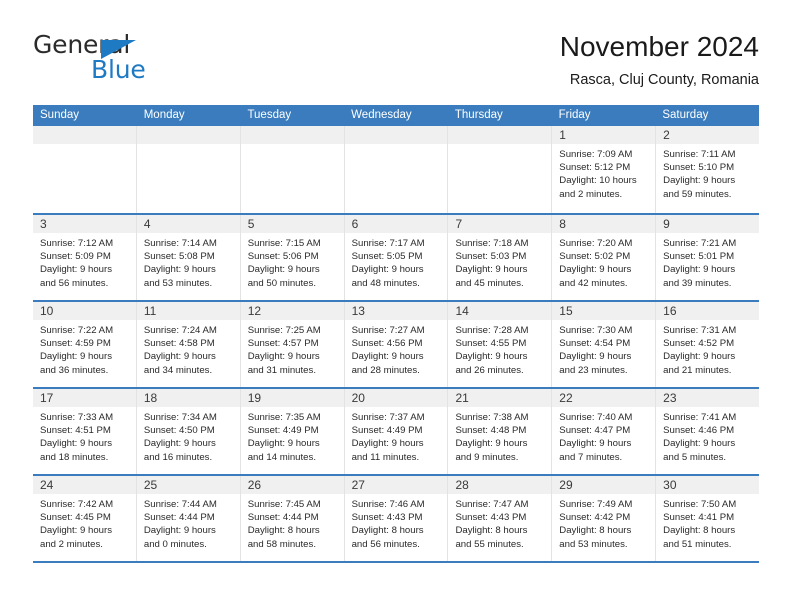 The image size is (792, 612). I want to click on day-number: 2, so click(666, 135).